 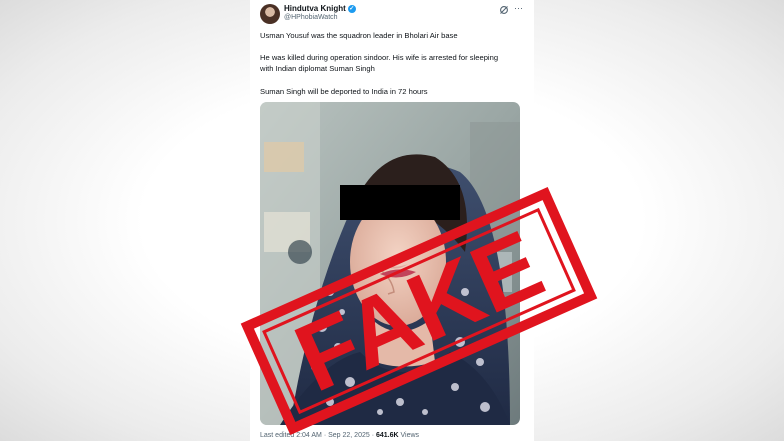 What do you see at coordinates (400, 202) in the screenshot?
I see `face-blur-bar` at bounding box center [400, 202].